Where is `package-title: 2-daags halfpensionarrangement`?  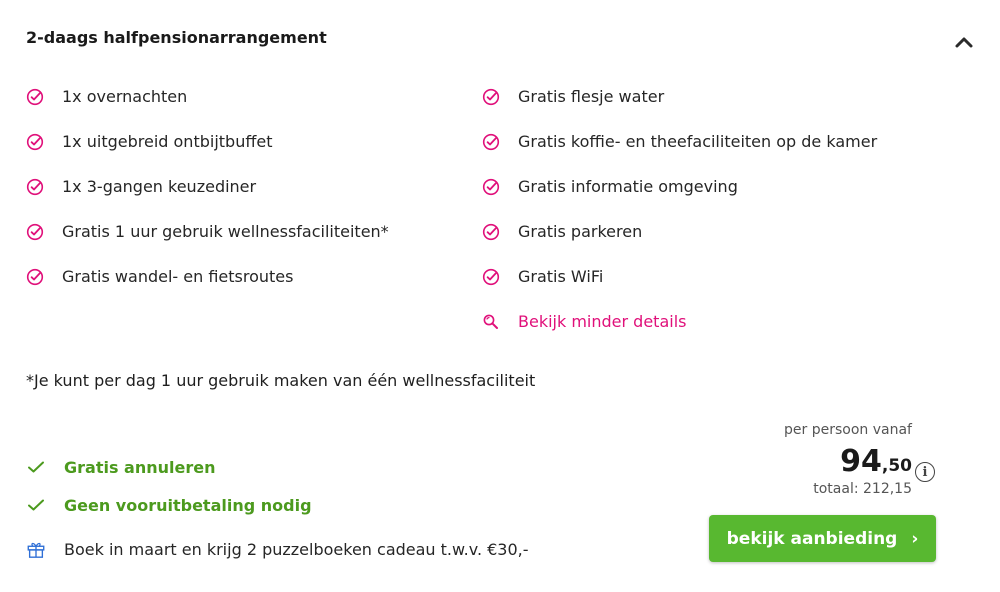 package-title: 2-daags halfpensionarrangement is located at coordinates (176, 37).